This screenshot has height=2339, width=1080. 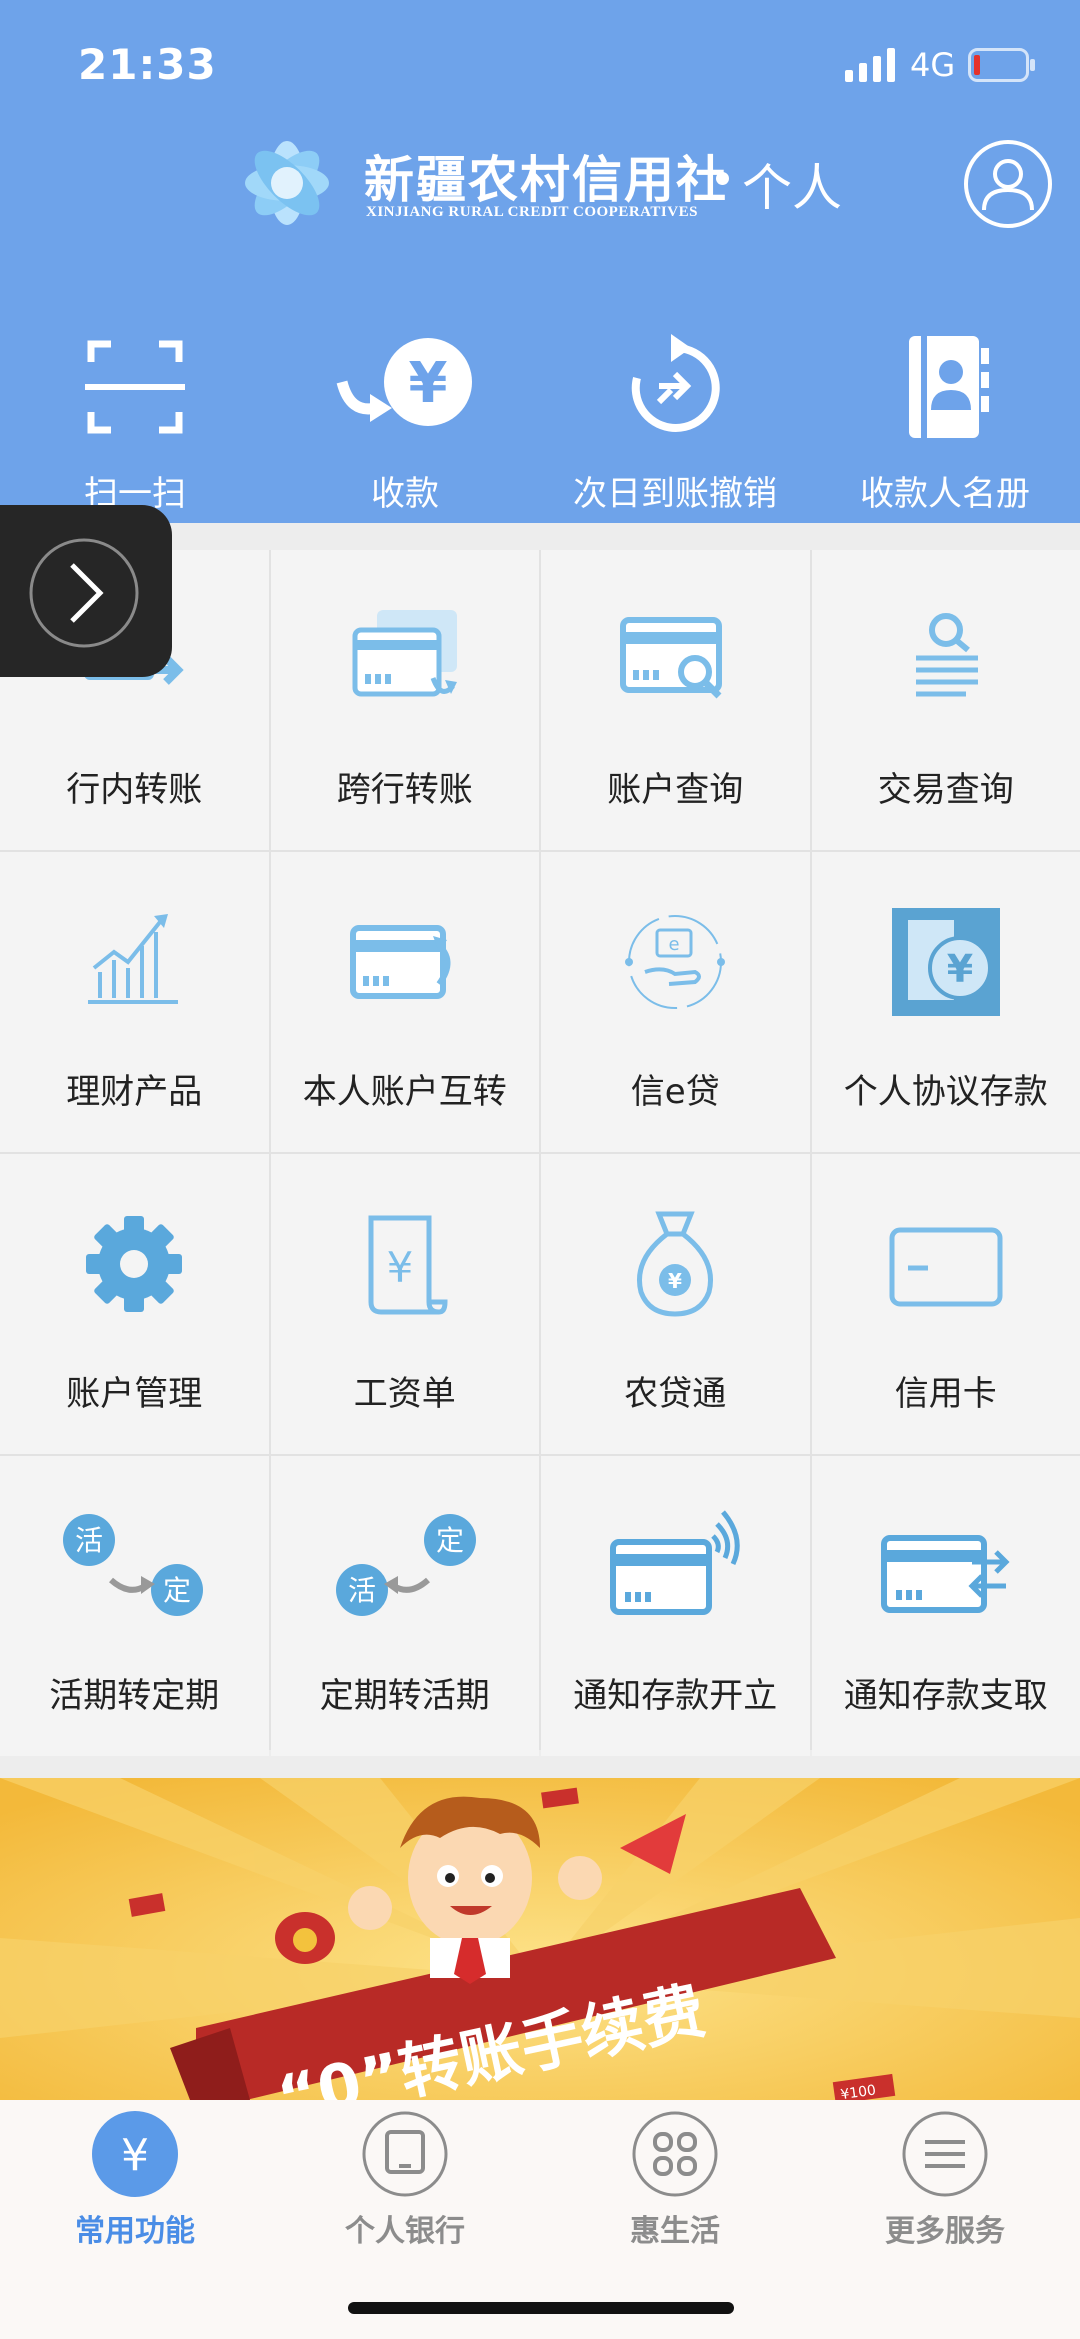 I want to click on grid-item-wealth-products: 理财产品, so click(x=134, y=1002).